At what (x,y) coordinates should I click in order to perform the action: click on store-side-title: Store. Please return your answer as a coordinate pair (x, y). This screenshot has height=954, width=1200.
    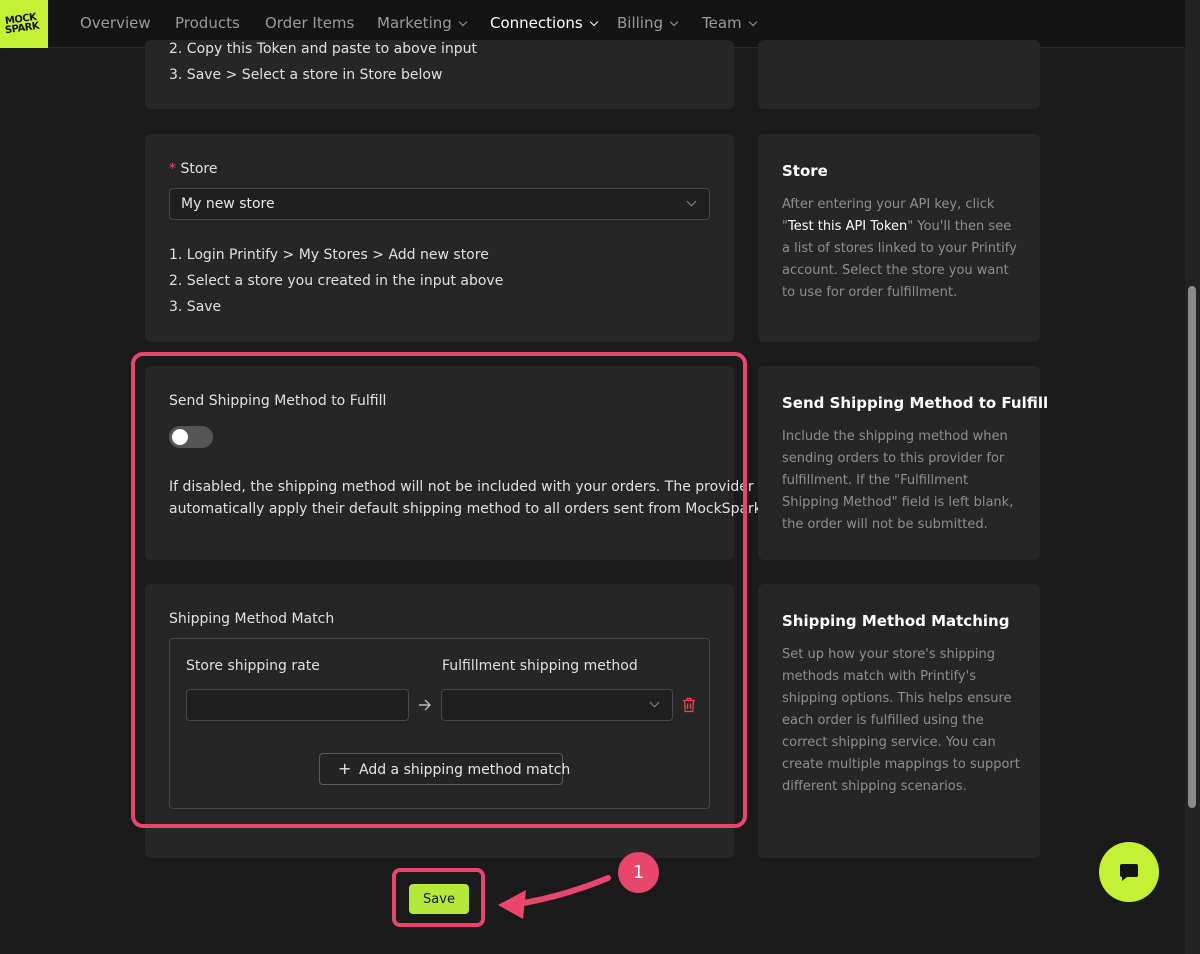
    Looking at the image, I should click on (805, 171).